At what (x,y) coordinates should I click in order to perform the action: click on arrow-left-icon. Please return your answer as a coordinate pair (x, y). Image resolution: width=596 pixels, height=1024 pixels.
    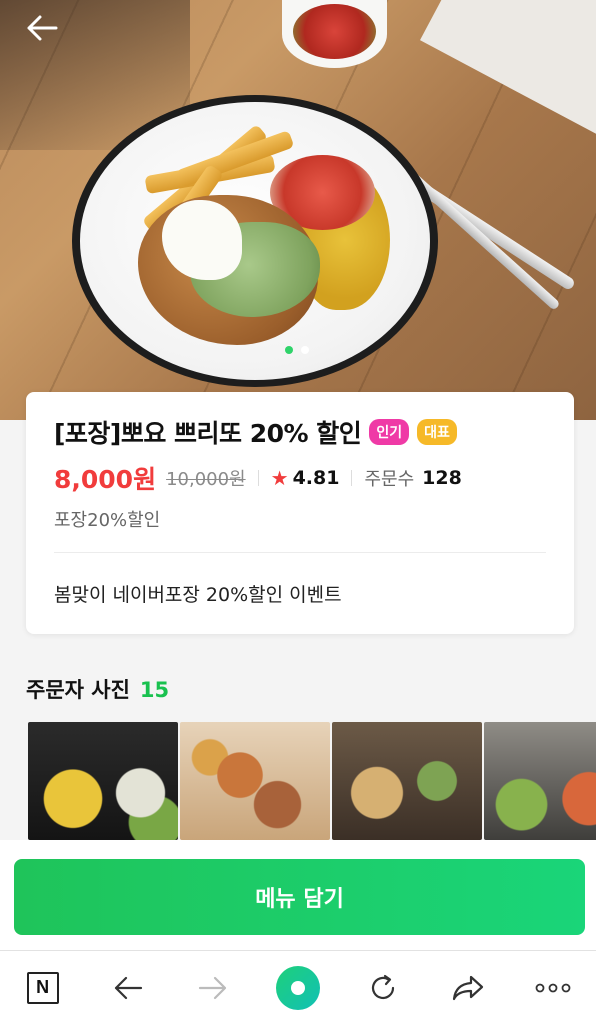
    Looking at the image, I should click on (42, 28).